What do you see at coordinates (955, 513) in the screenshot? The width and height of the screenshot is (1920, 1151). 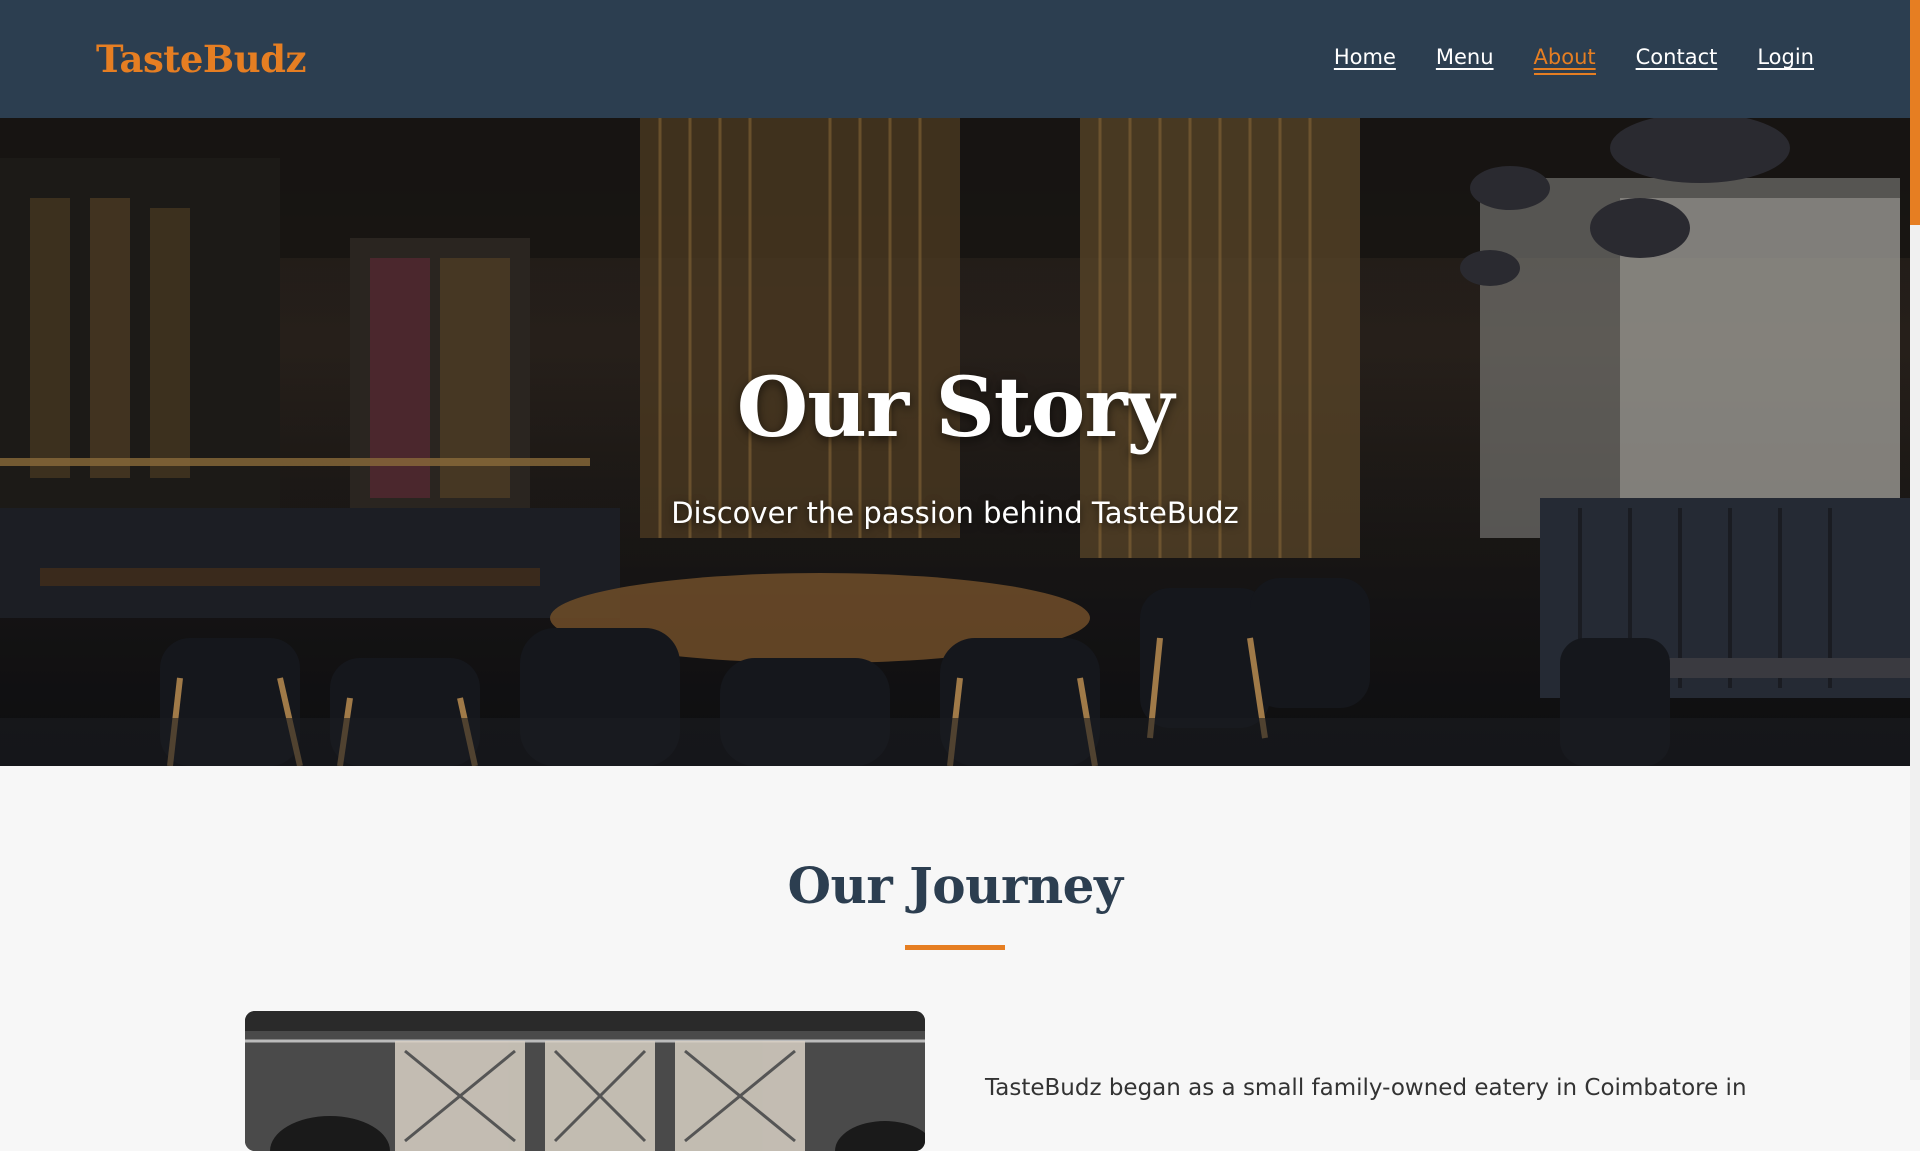 I see `hero-subtitle: Discover the passion behind TasteBudz` at bounding box center [955, 513].